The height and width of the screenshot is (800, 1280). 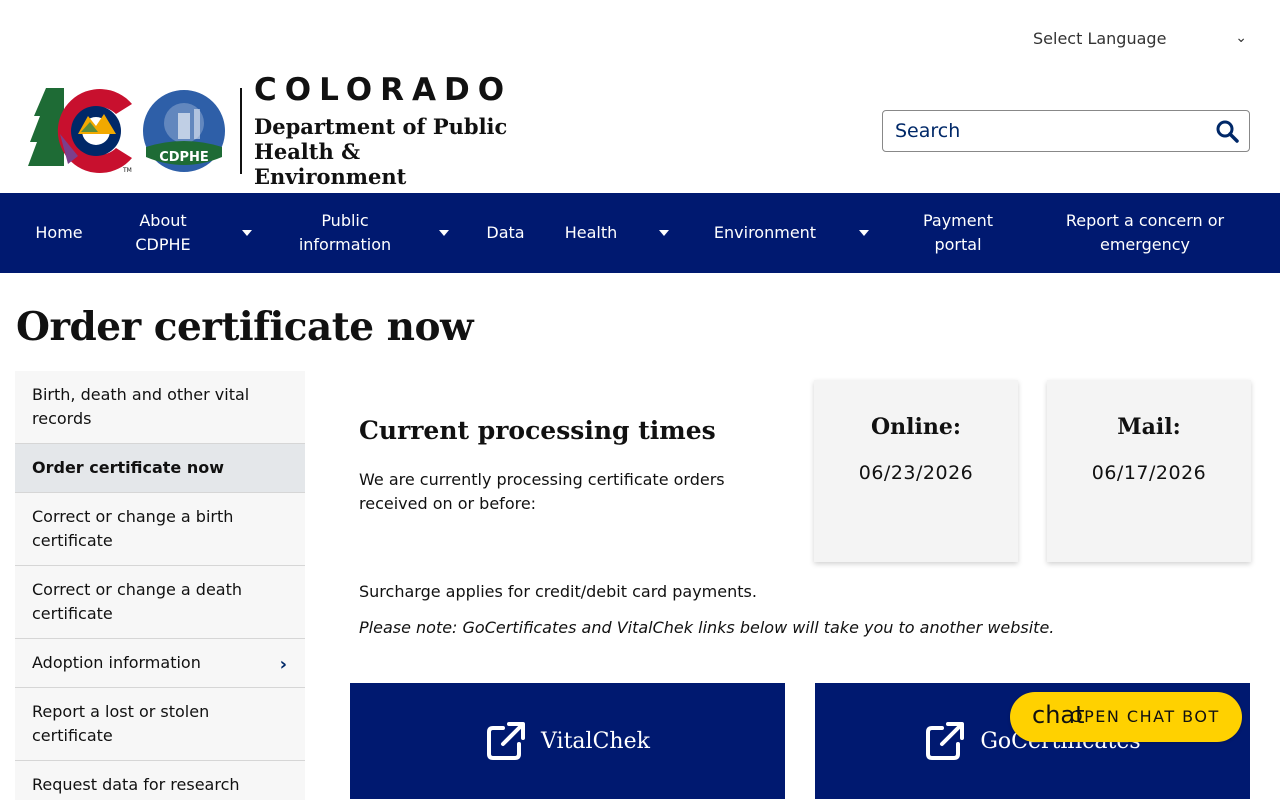 What do you see at coordinates (137, 601) in the screenshot?
I see `sidenav-item-label: Correct or change a death certificate` at bounding box center [137, 601].